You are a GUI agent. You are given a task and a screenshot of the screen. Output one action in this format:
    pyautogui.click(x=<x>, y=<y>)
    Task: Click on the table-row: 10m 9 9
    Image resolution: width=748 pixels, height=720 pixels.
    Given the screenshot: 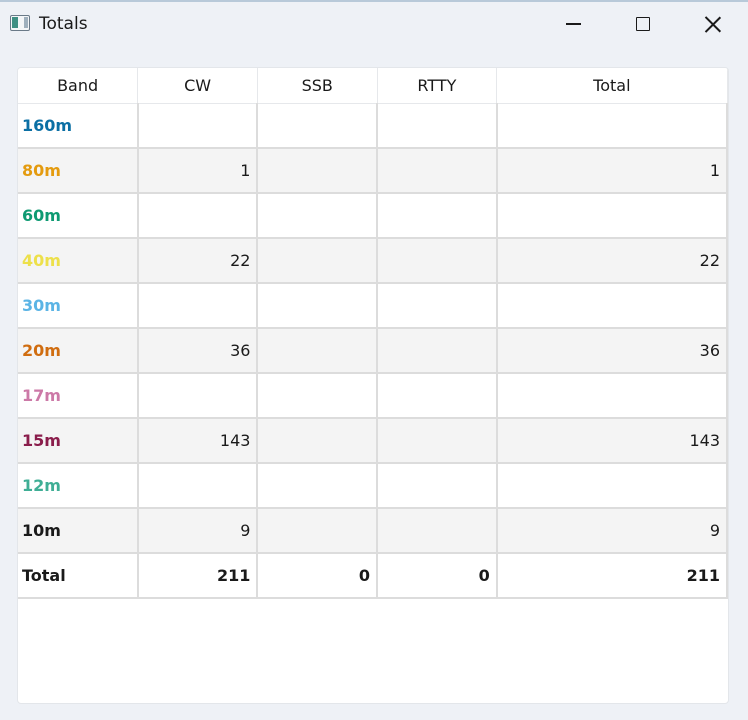 What is the action you would take?
    pyautogui.click(x=373, y=531)
    